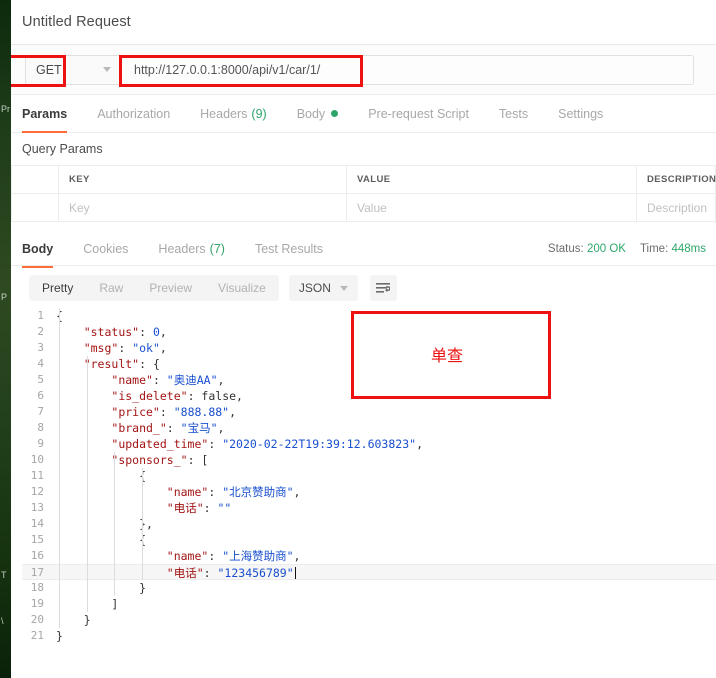  Describe the element at coordinates (40, 347) in the screenshot. I see `line-number: 3` at that location.